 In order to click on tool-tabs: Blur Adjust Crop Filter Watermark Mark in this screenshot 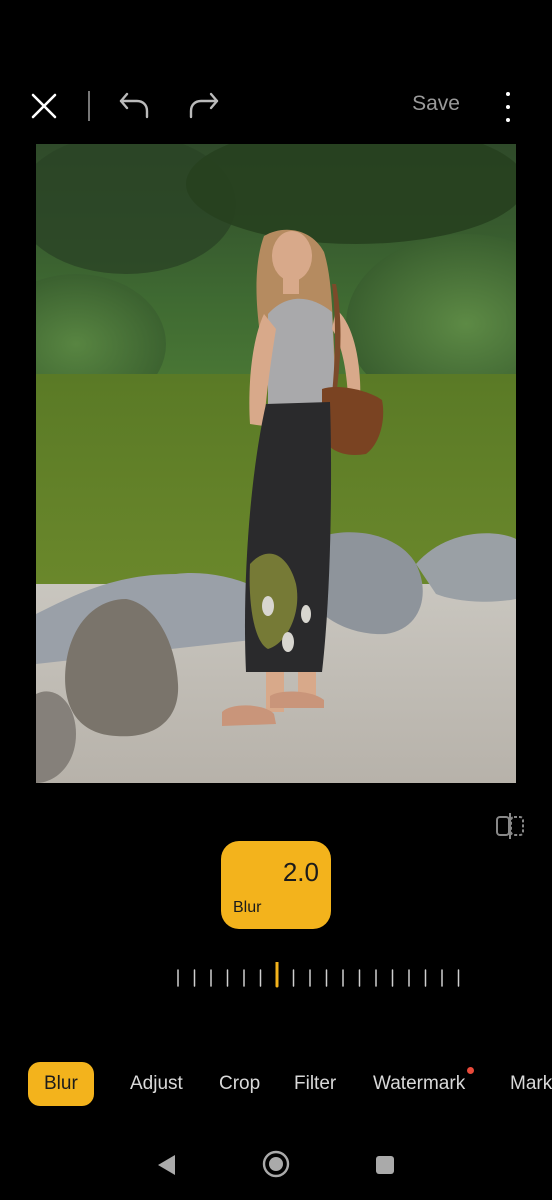, I will do `click(276, 1086)`.